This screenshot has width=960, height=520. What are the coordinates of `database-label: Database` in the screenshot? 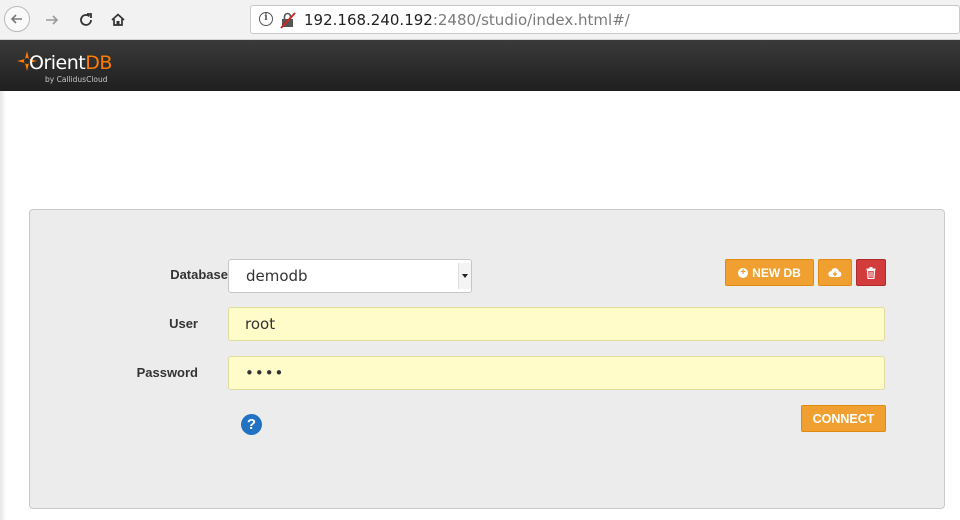 It's located at (199, 274).